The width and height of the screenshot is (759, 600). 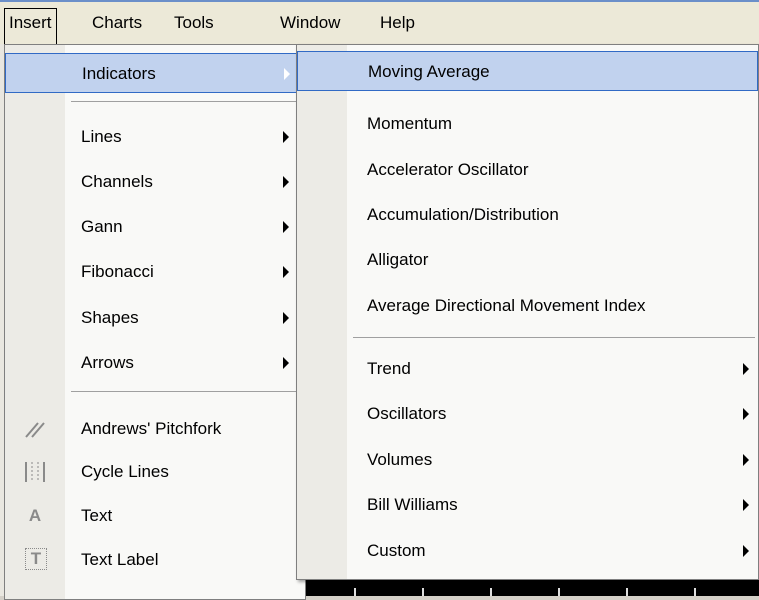 What do you see at coordinates (527, 369) in the screenshot?
I see `menu-item-trend: Trend` at bounding box center [527, 369].